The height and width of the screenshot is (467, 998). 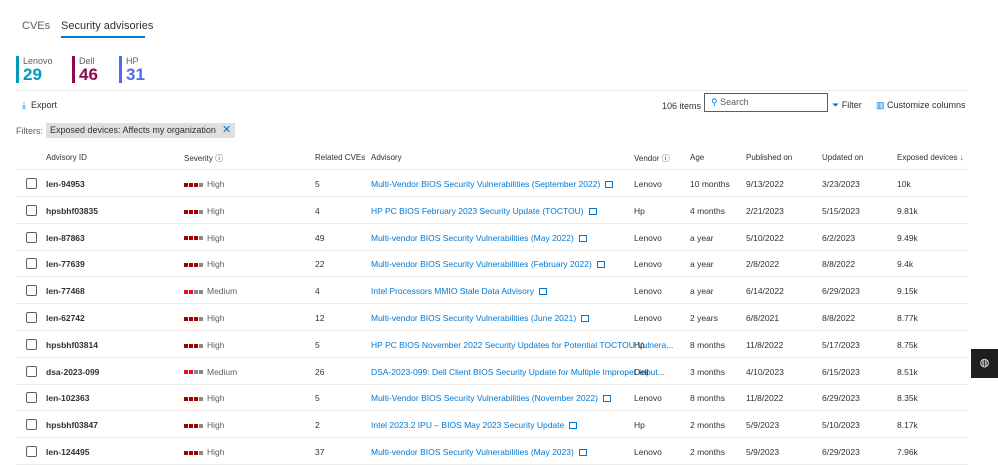 What do you see at coordinates (851, 105) in the screenshot?
I see `filter-label: Filter` at bounding box center [851, 105].